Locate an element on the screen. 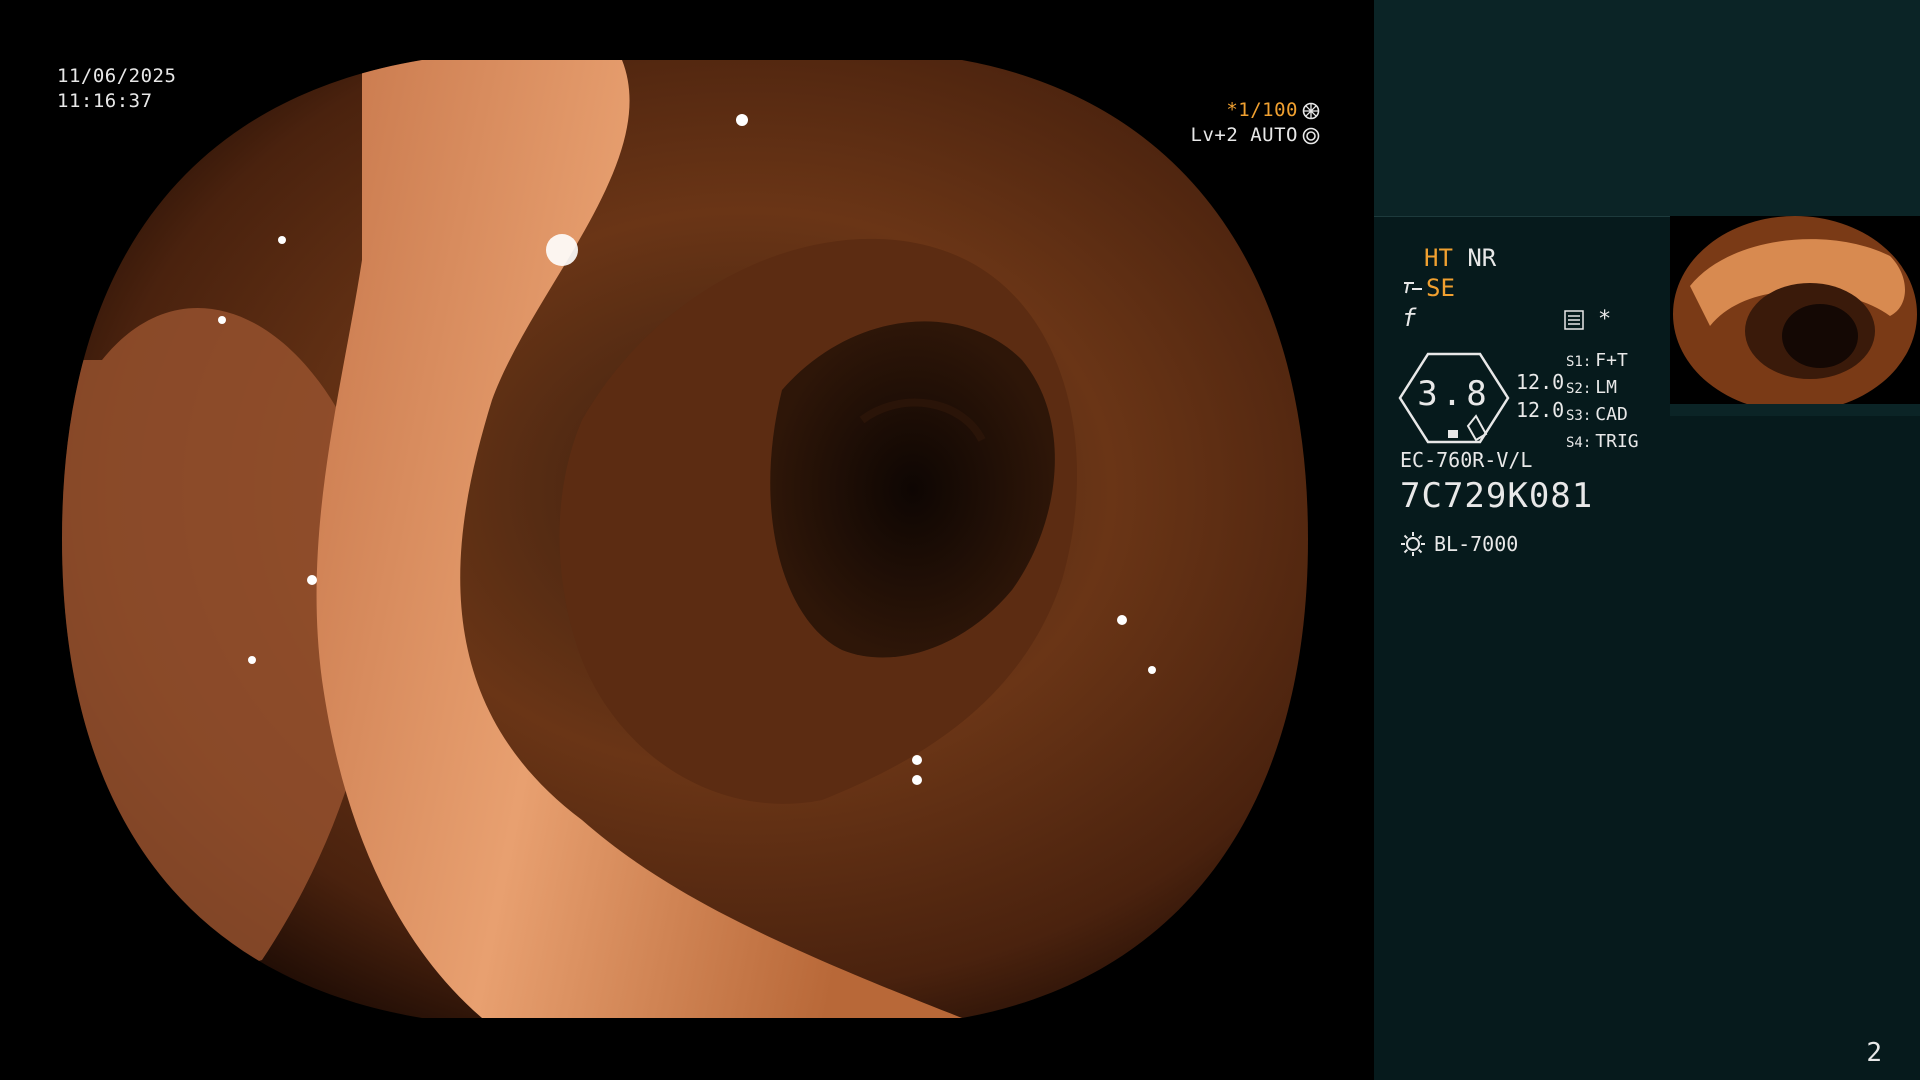 The width and height of the screenshot is (1920, 1080). enhance-icon is located at coordinates (1413, 288).